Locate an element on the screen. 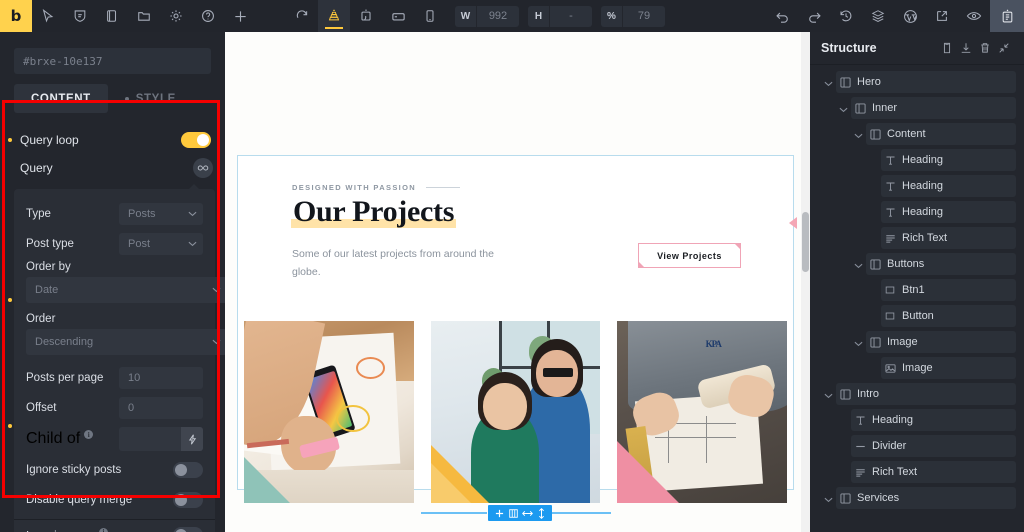  structure-row: Btn1 is located at coordinates (944, 292).